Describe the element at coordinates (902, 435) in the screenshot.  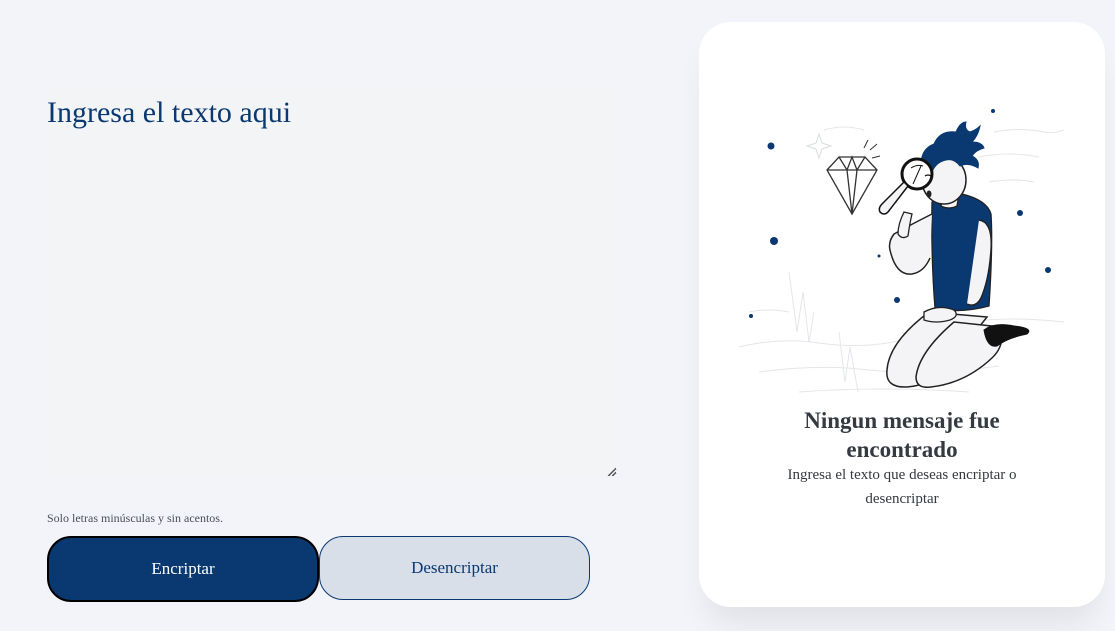
I see `result-title: Ningun mensaje fue encontrado` at that location.